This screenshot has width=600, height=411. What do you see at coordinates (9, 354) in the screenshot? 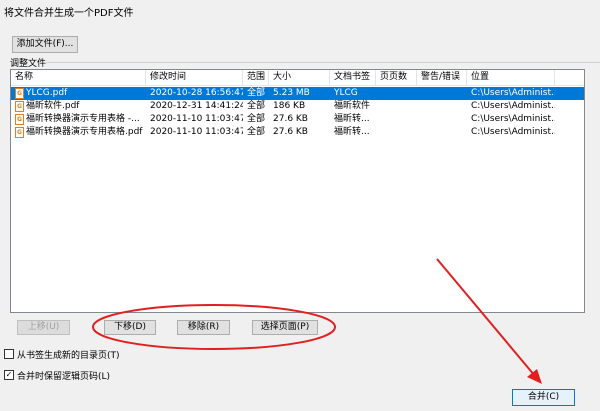
I see `toc-from-bookmarks-checkbox` at bounding box center [9, 354].